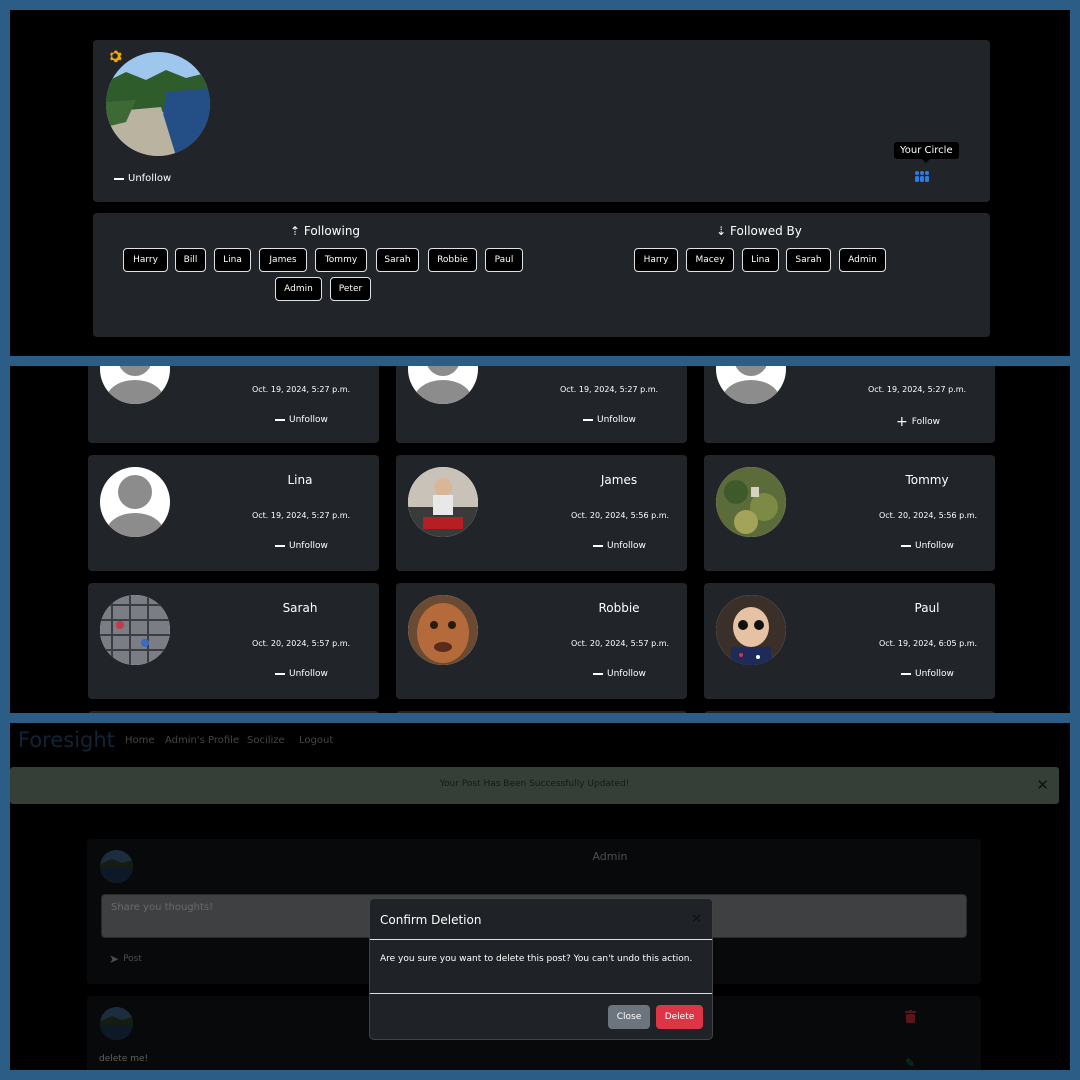 The image size is (1080, 1080). Describe the element at coordinates (150, 178) in the screenshot. I see `unfollow-label: Unfollow` at that location.